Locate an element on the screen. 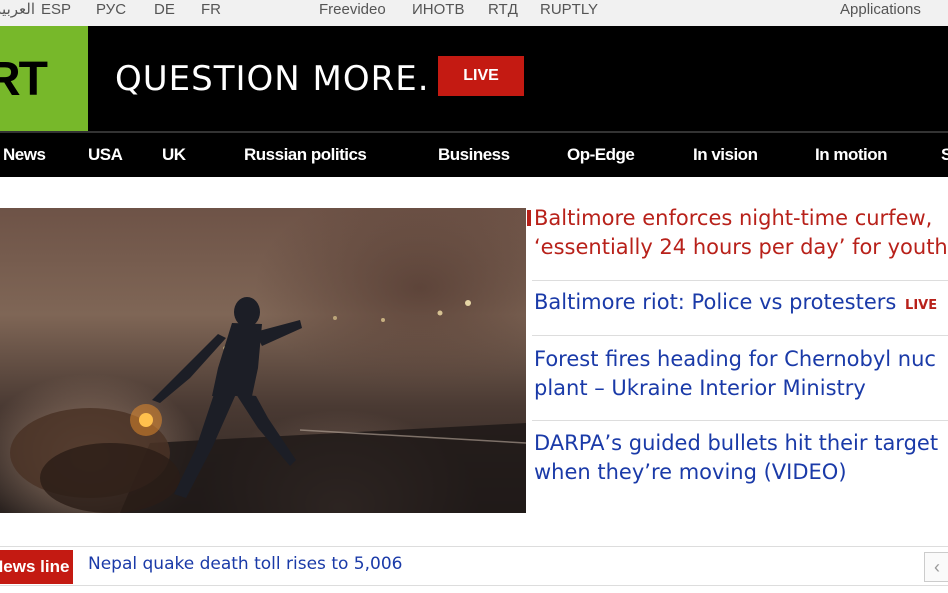  lang-fr-link: FR is located at coordinates (211, 10).